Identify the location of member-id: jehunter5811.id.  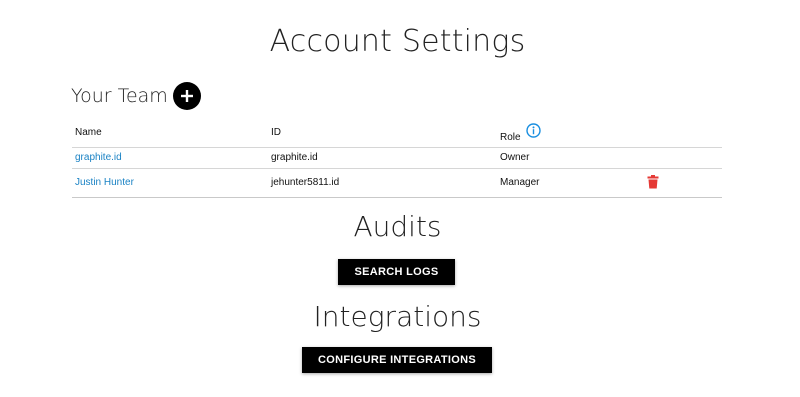
(305, 182).